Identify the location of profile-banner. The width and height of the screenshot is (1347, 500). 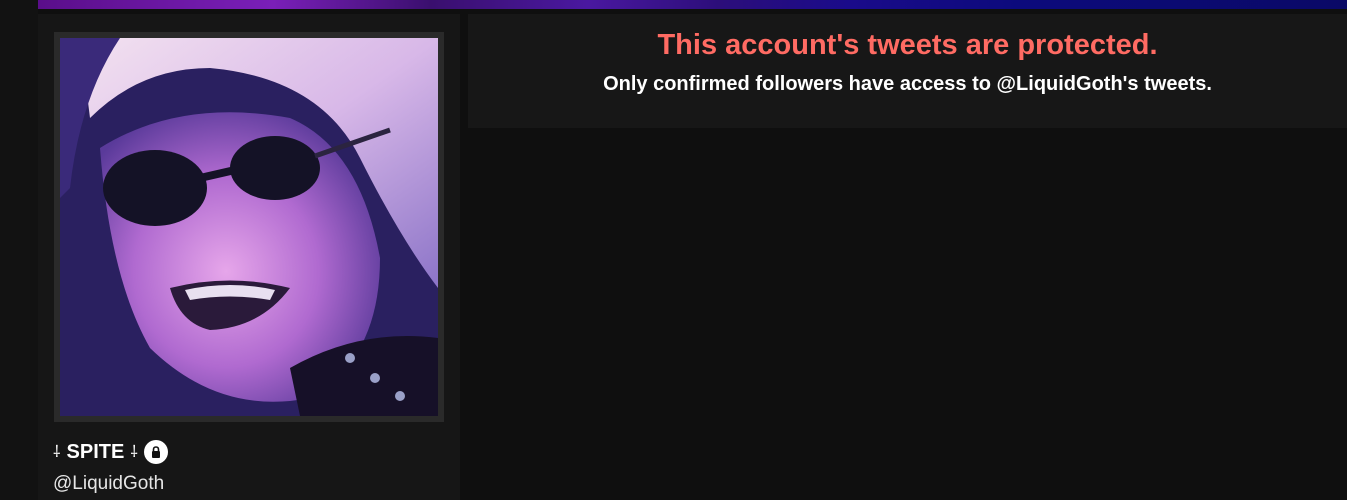
(692, 4).